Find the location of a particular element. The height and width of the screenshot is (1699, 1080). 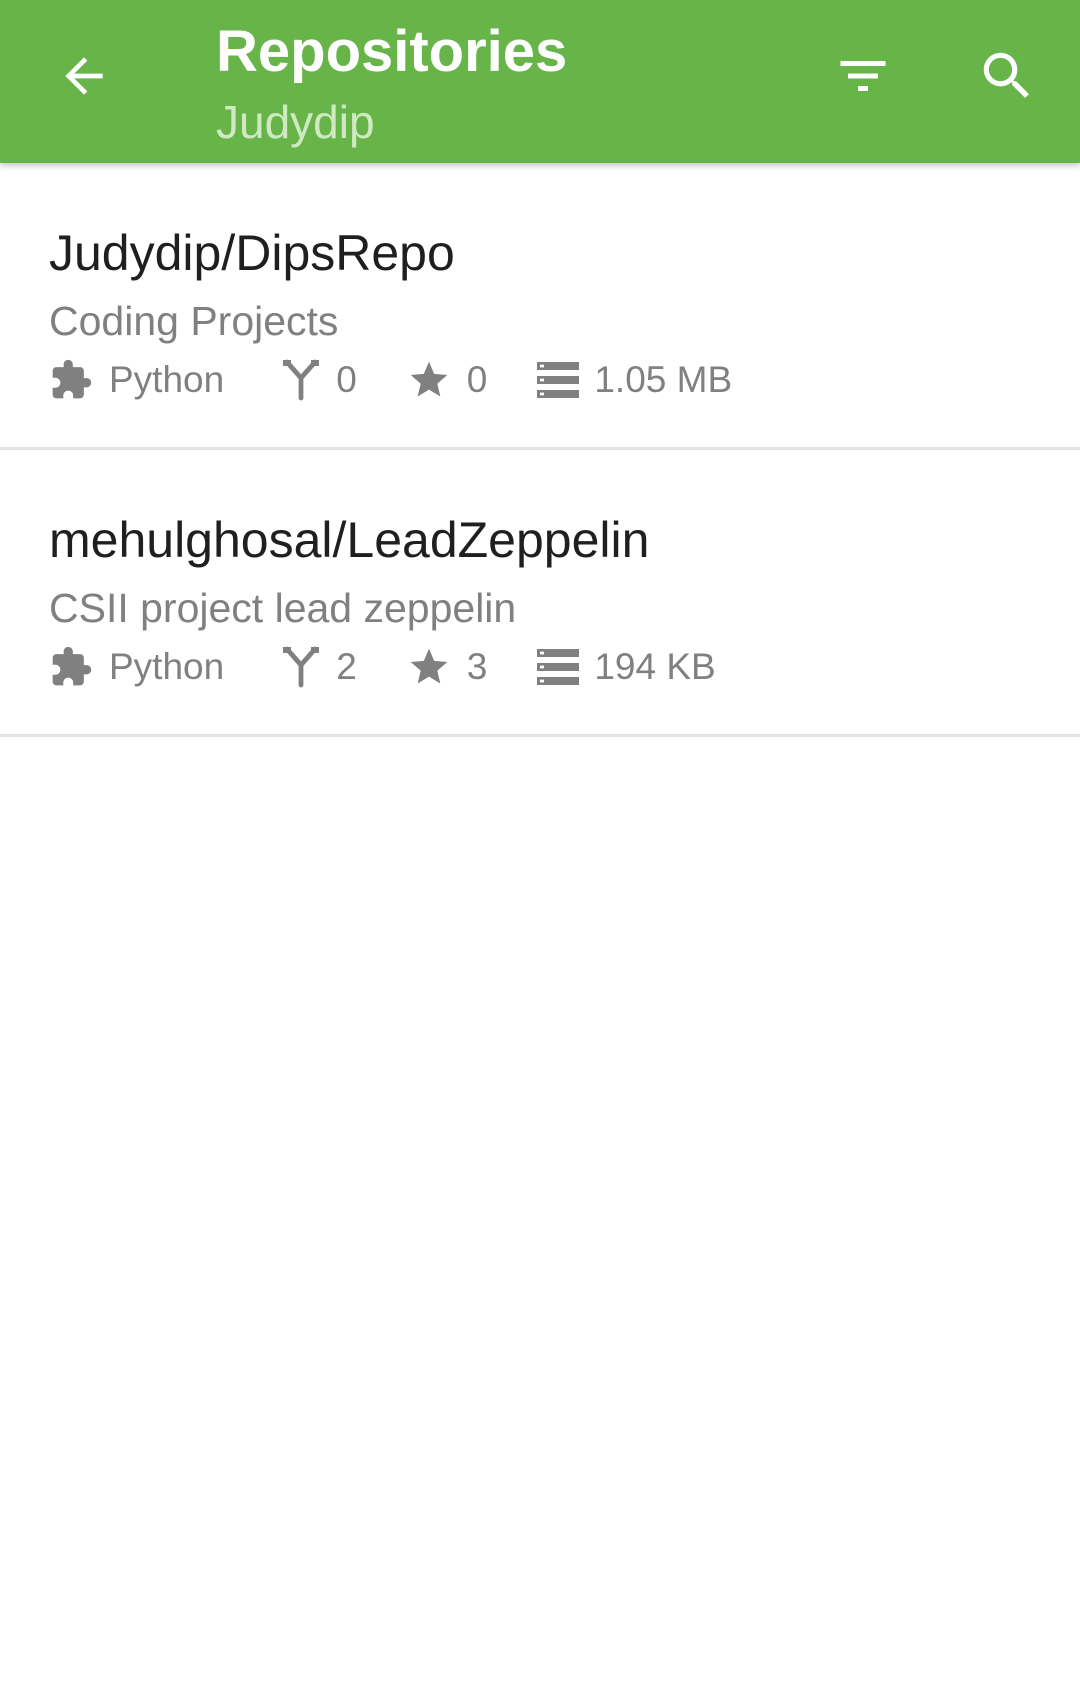

repository-stars: 3 is located at coordinates (447, 667).